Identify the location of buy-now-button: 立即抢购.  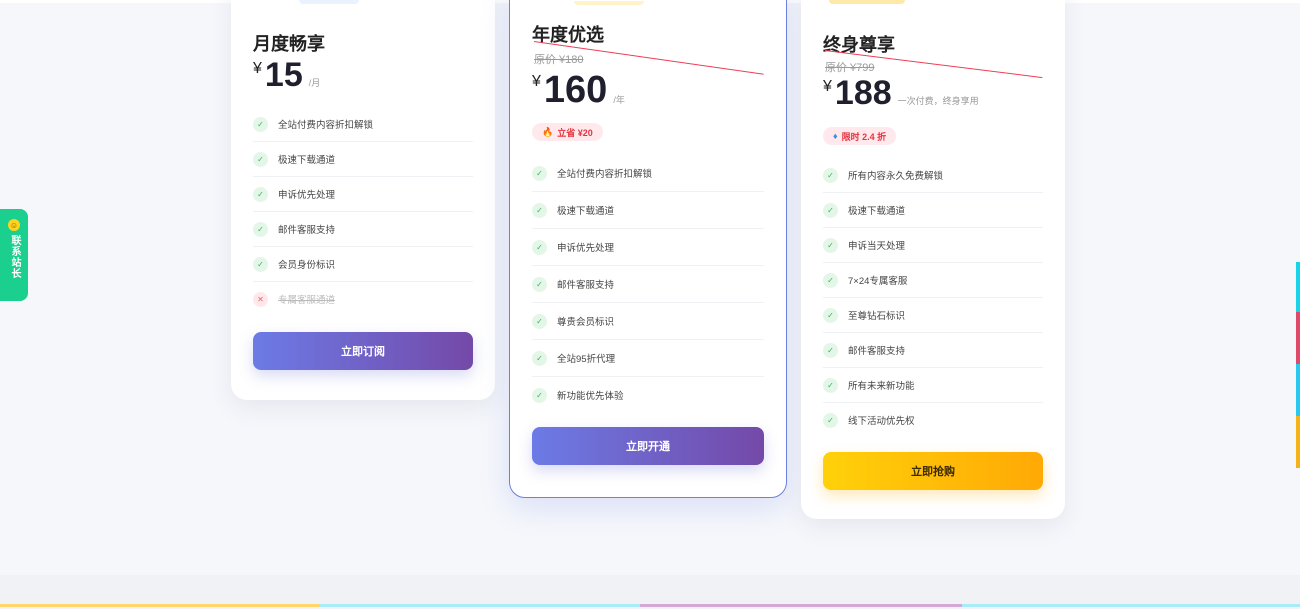
(933, 471).